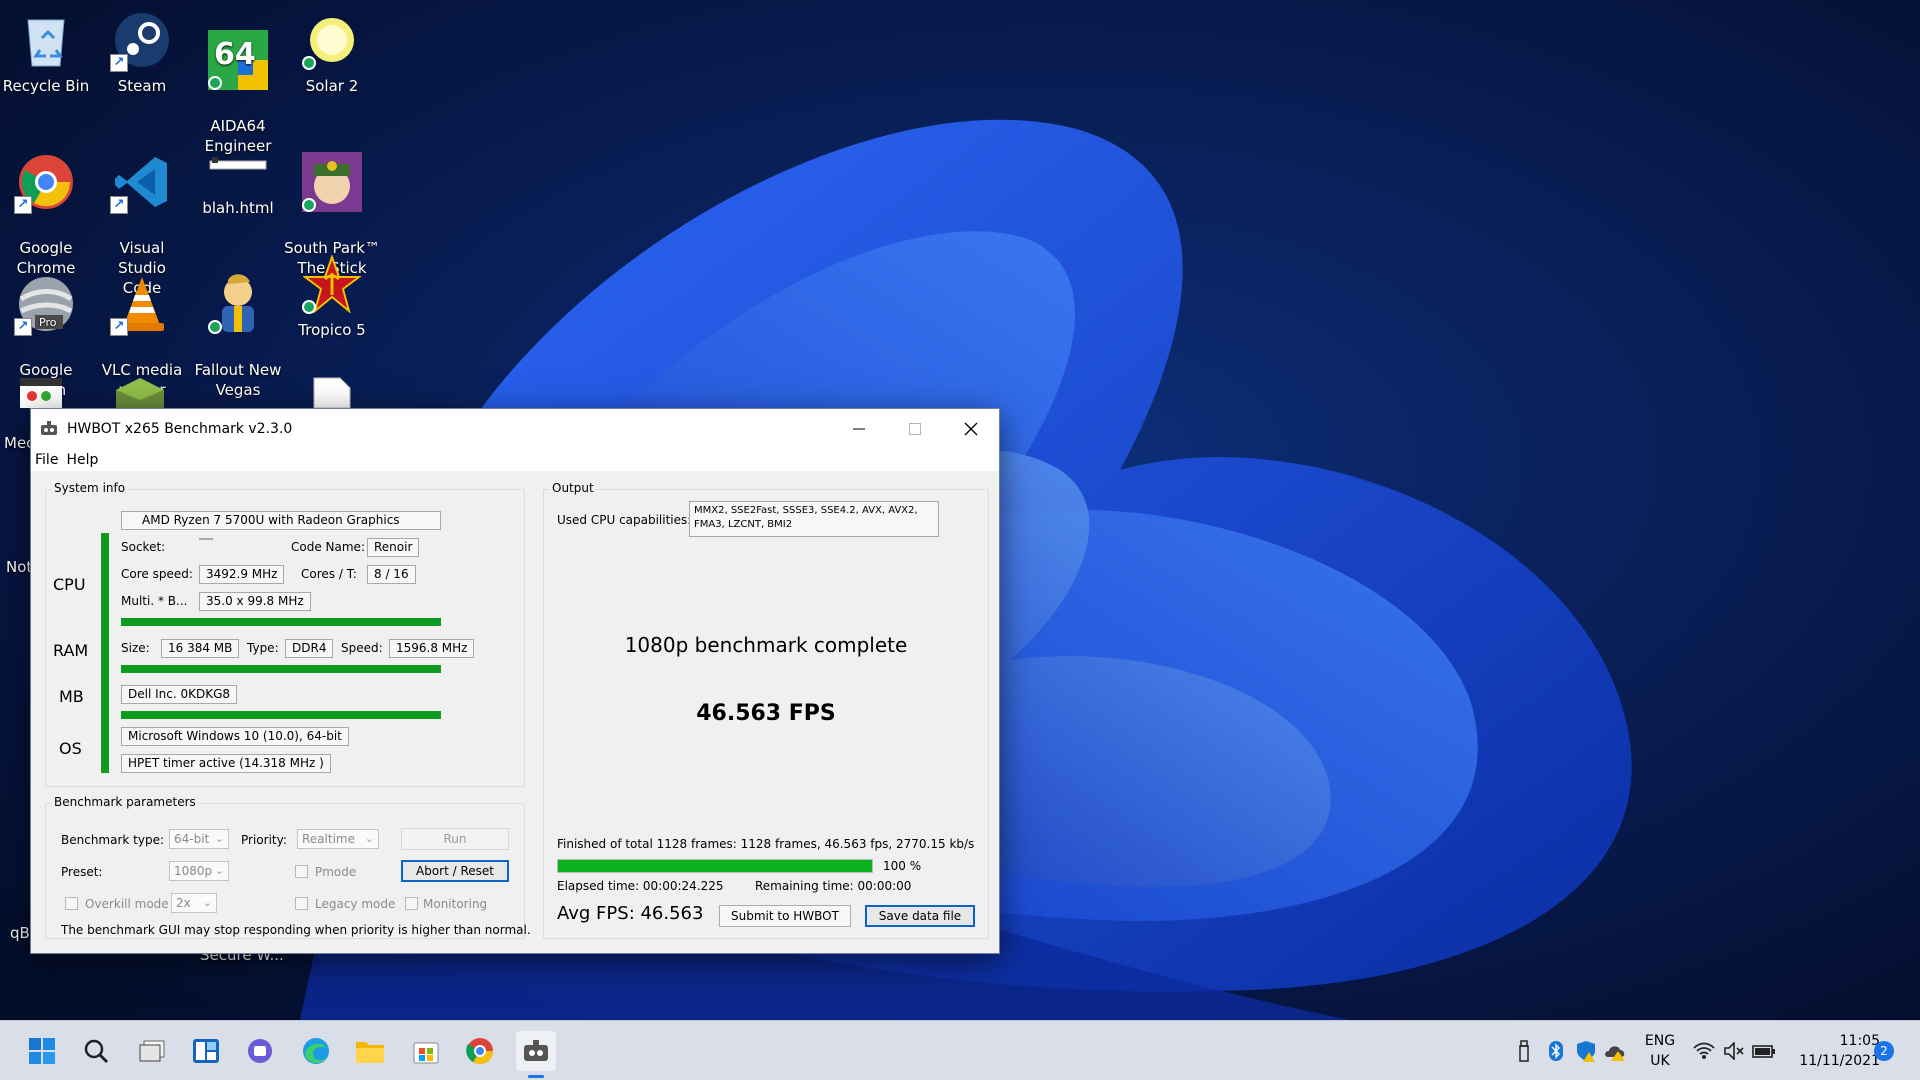  Describe the element at coordinates (920, 916) in the screenshot. I see `save-data-file-button: Save data file` at that location.